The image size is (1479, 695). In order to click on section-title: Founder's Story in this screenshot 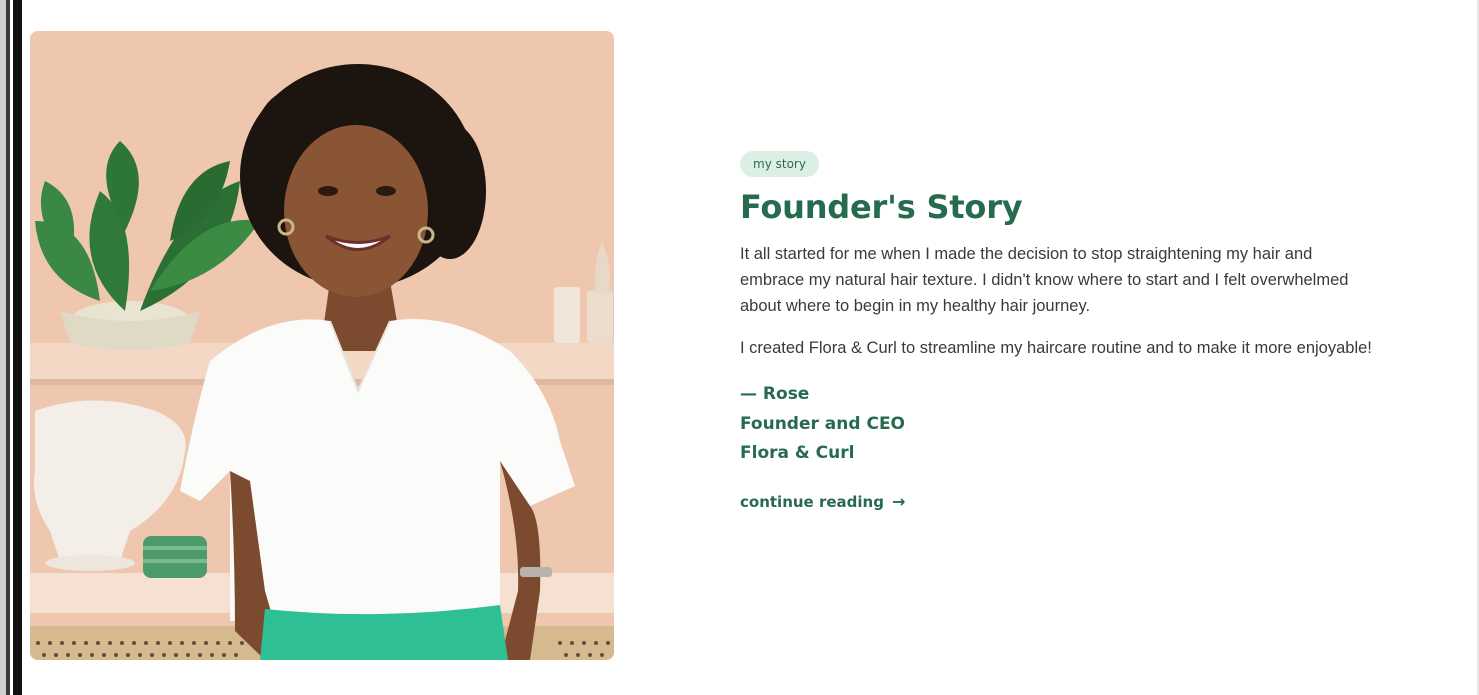, I will do `click(881, 207)`.